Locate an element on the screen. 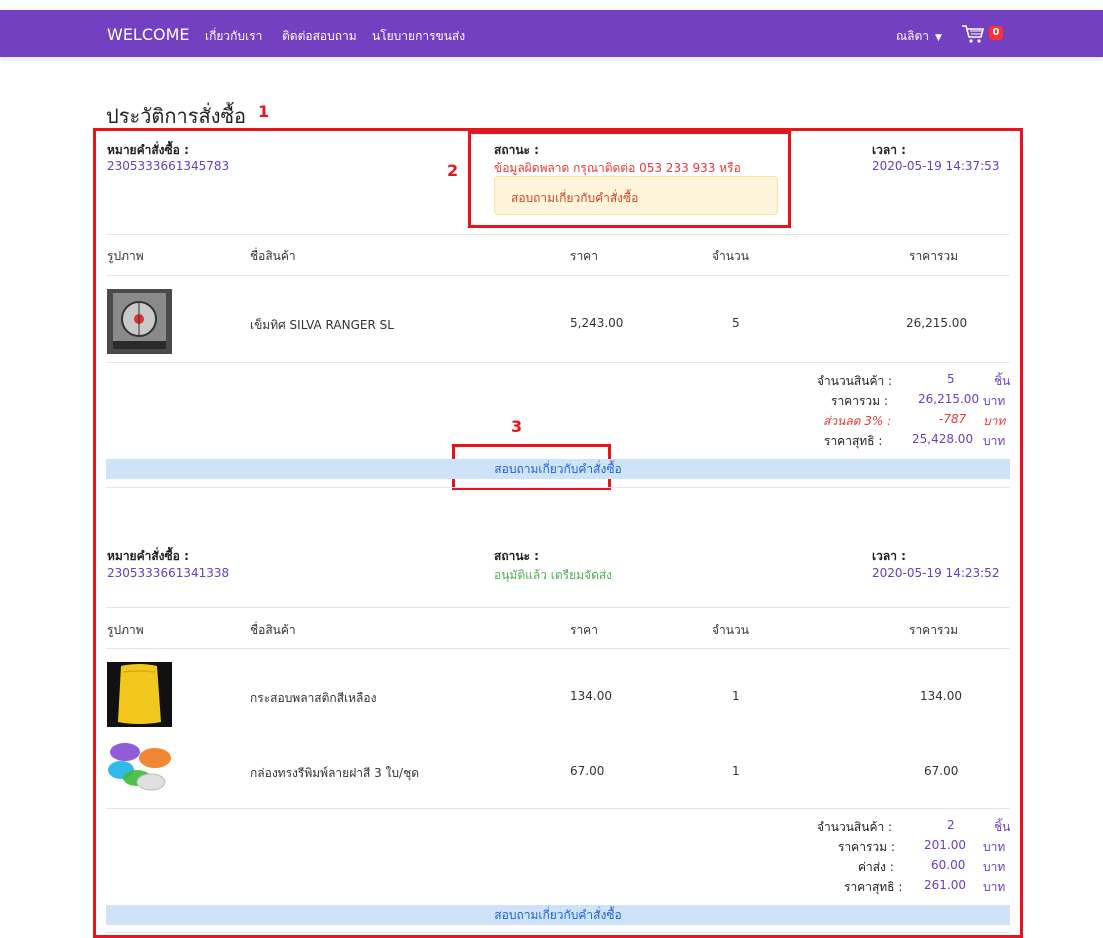 The width and height of the screenshot is (1103, 938). compass-product-image is located at coordinates (139, 321).